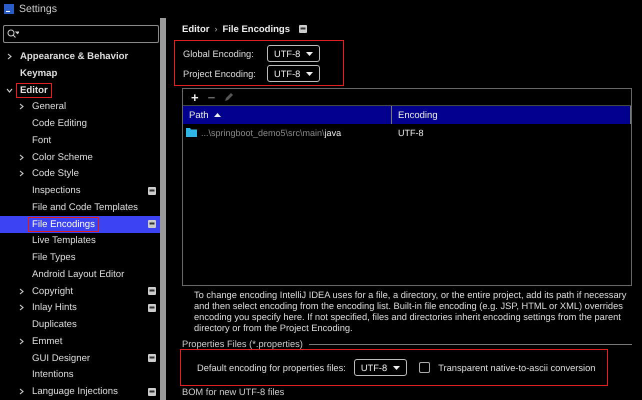  Describe the element at coordinates (49, 107) in the screenshot. I see `tree-label: General` at that location.